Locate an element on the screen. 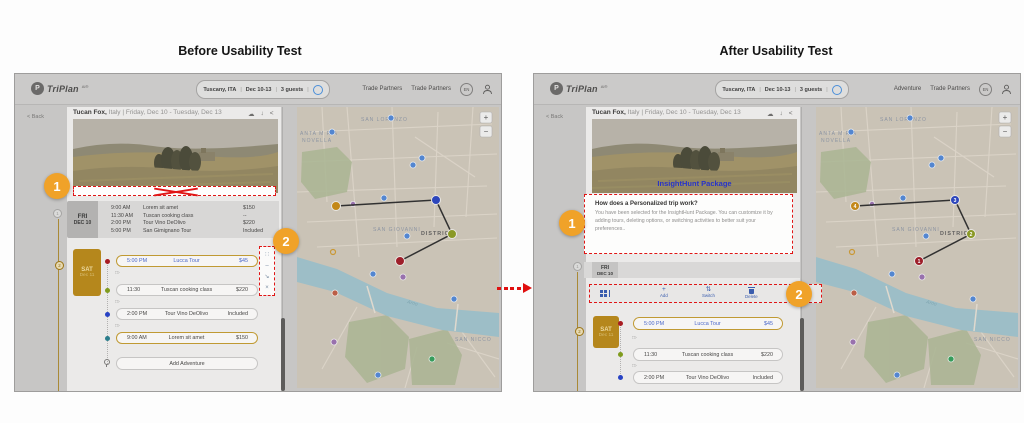  trash-icon is located at coordinates (751, 290).